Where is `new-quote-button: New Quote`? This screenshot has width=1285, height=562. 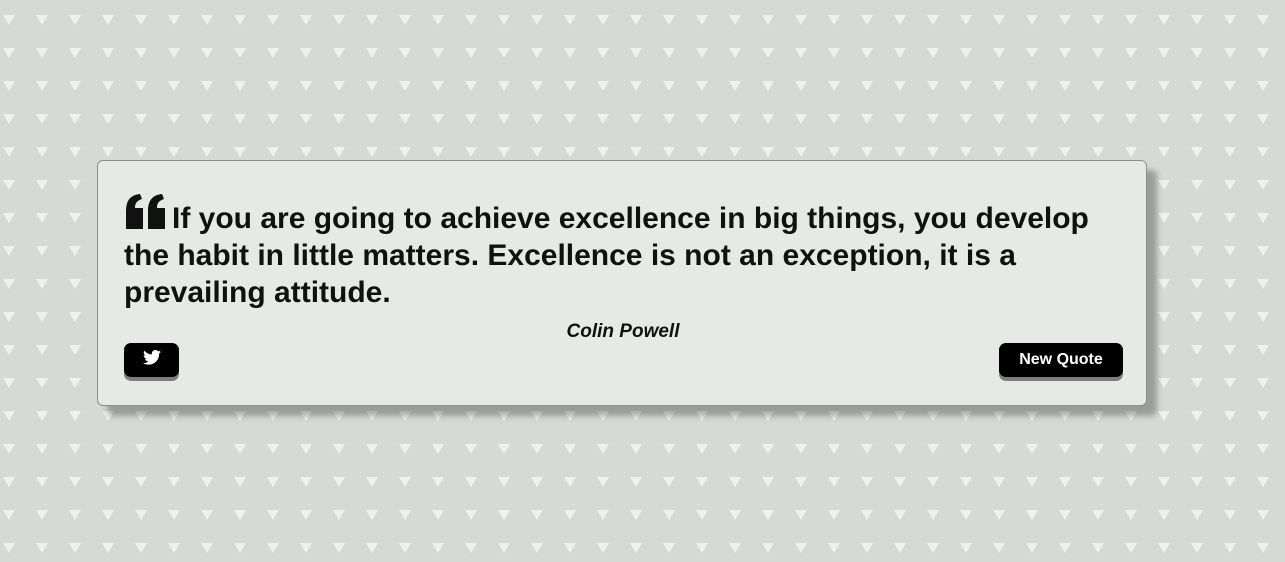 new-quote-button: New Quote is located at coordinates (1061, 360).